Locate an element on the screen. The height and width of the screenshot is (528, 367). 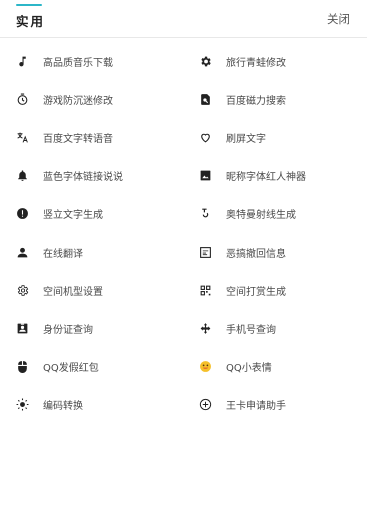
tool-item-label: 在线翻译 is located at coordinates (63, 254).